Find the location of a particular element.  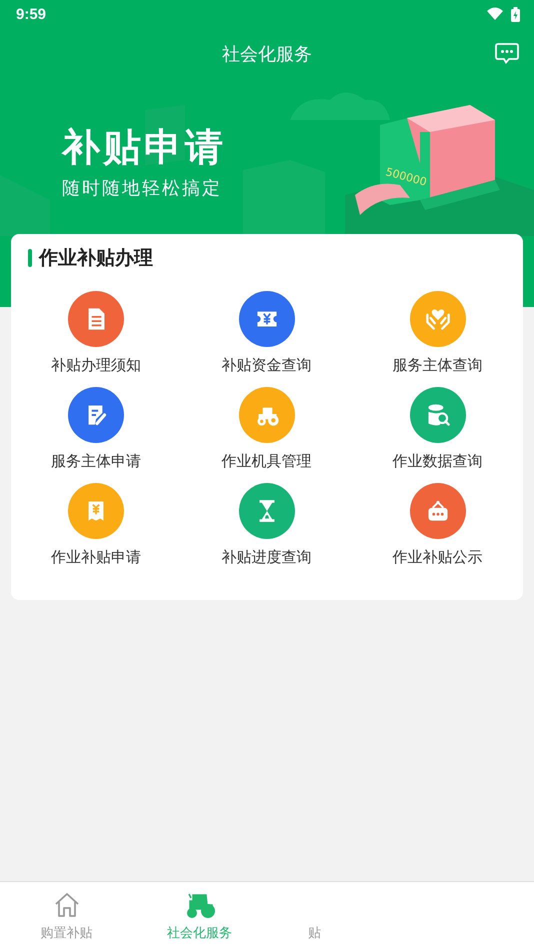

menu-item-label: 作业补贴公示 is located at coordinates (437, 557).